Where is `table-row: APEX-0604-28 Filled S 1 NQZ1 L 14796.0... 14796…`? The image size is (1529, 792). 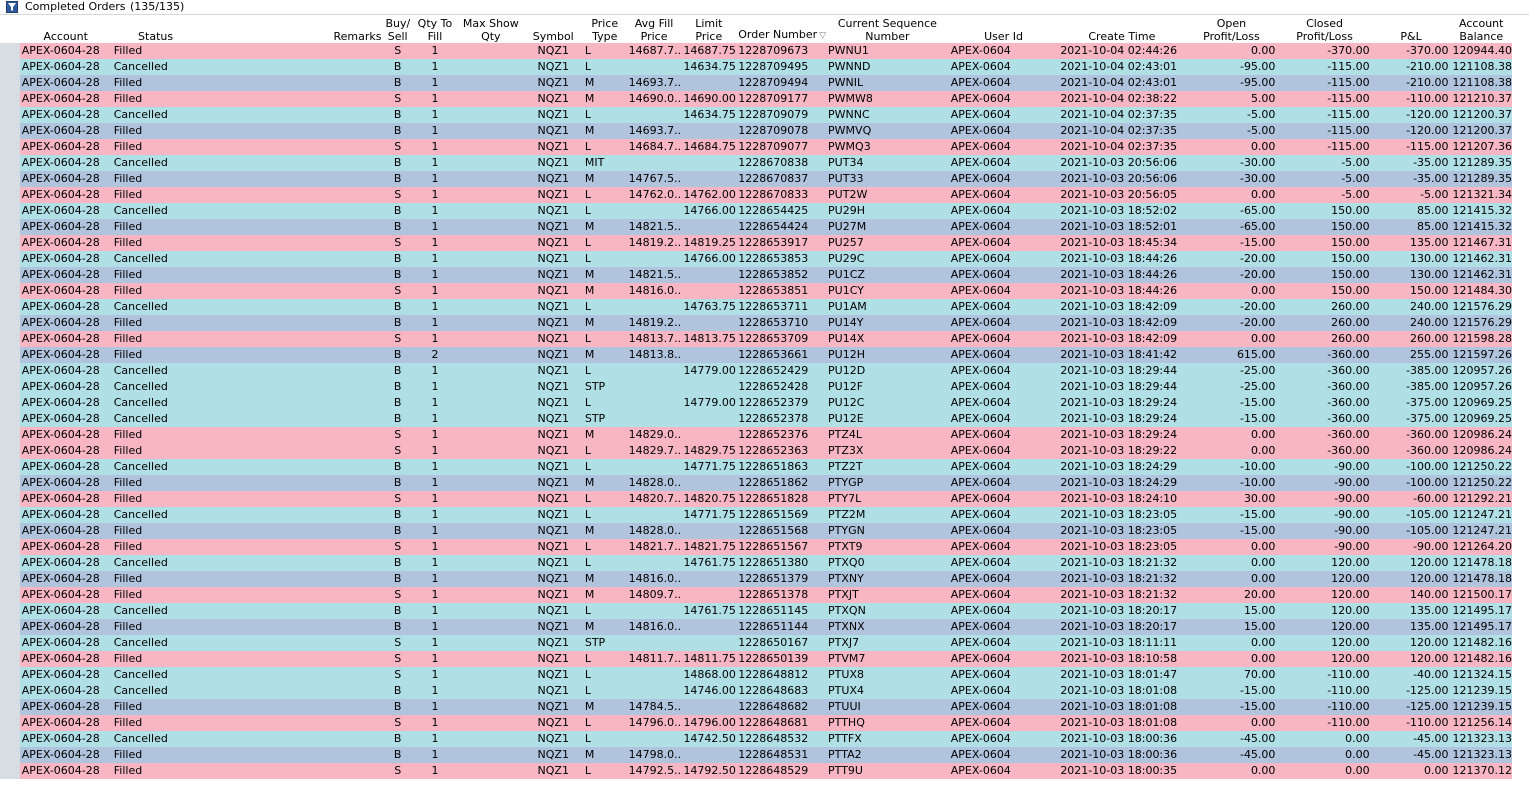
table-row: APEX-0604-28 Filled S 1 NQZ1 L 14796.0... 14796… is located at coordinates (756, 723).